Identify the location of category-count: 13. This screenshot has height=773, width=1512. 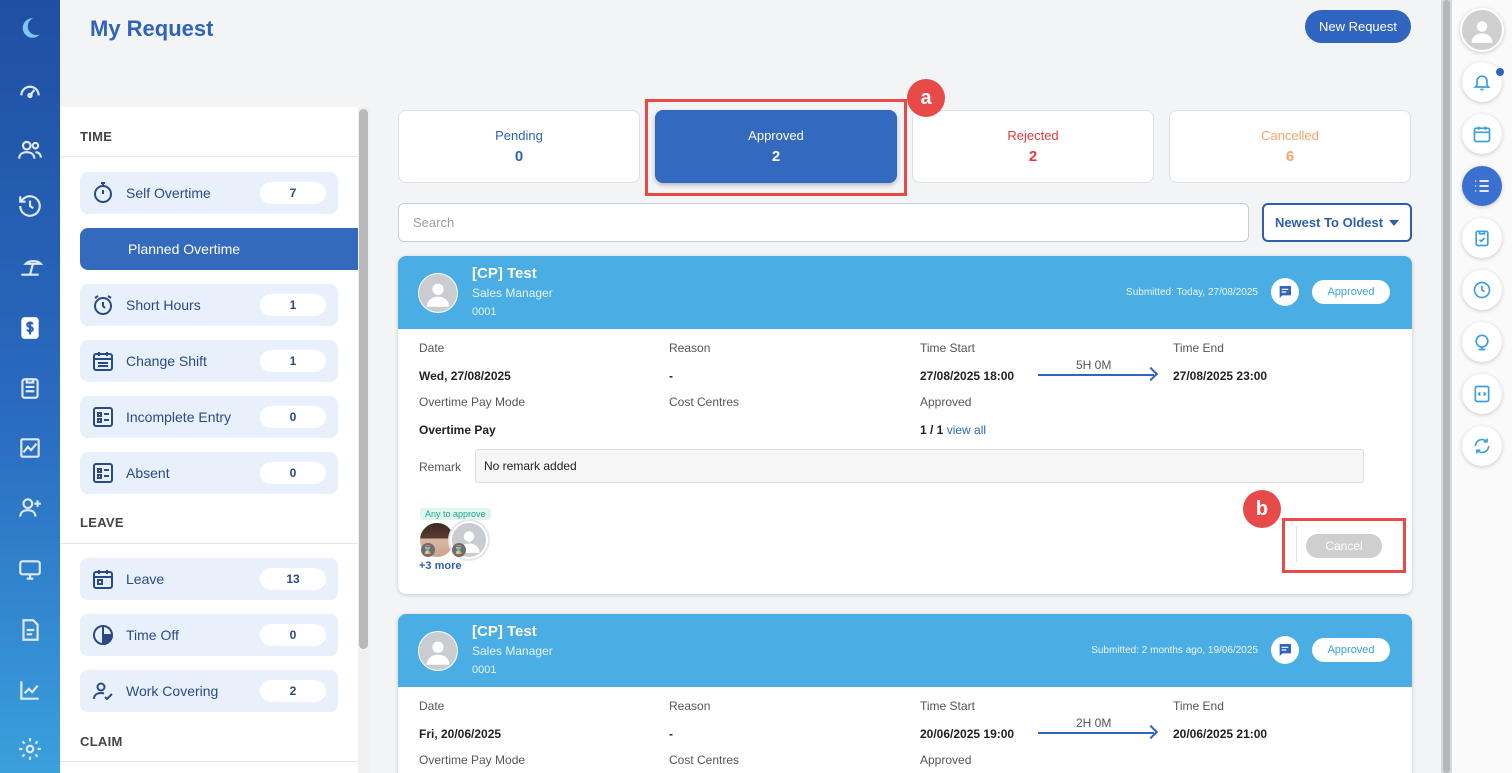
(293, 579).